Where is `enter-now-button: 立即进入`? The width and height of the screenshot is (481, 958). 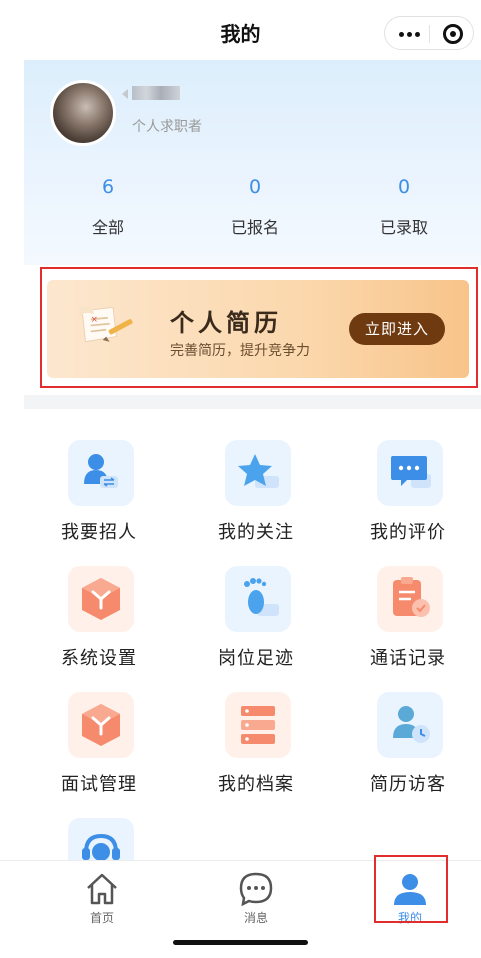 enter-now-button: 立即进入 is located at coordinates (397, 329).